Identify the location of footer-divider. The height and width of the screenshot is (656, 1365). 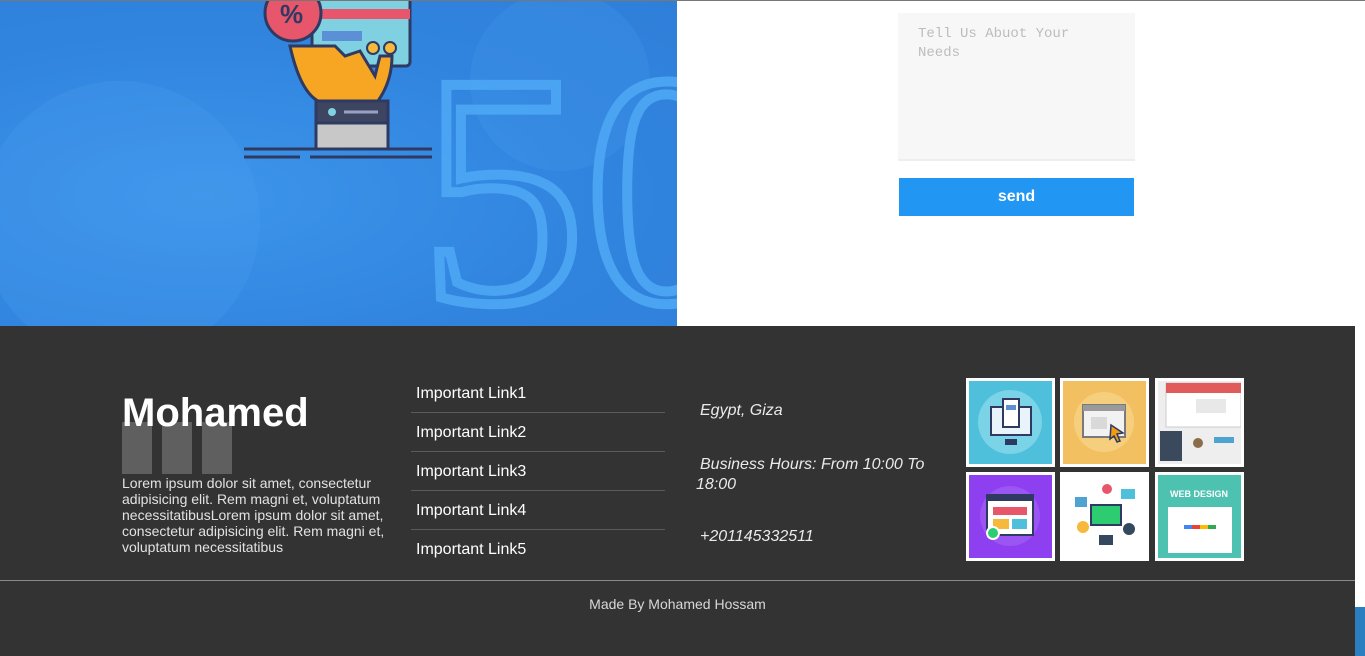
(677, 580).